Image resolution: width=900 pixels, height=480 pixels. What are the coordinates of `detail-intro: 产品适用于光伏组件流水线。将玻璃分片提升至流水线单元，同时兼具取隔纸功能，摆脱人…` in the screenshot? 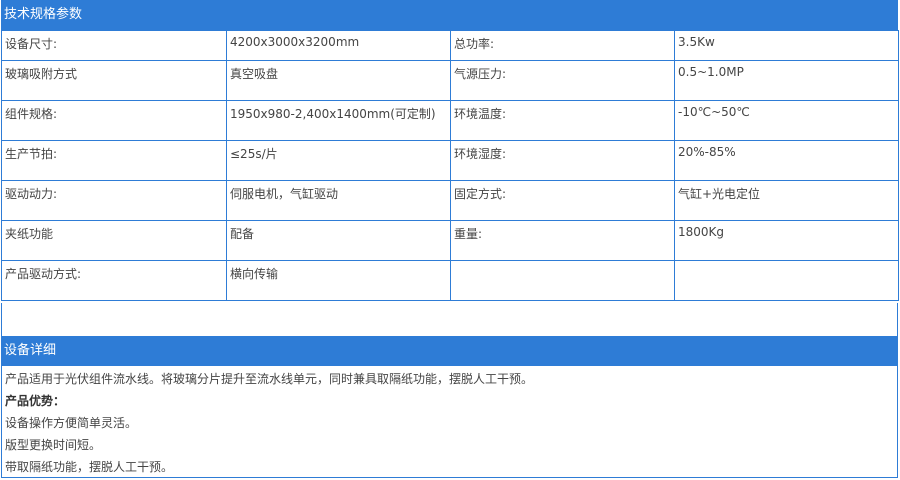 It's located at (269, 379).